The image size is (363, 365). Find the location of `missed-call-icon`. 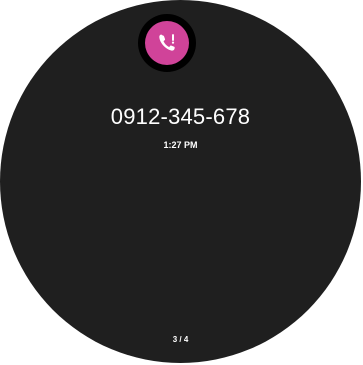

missed-call-icon is located at coordinates (167, 43).